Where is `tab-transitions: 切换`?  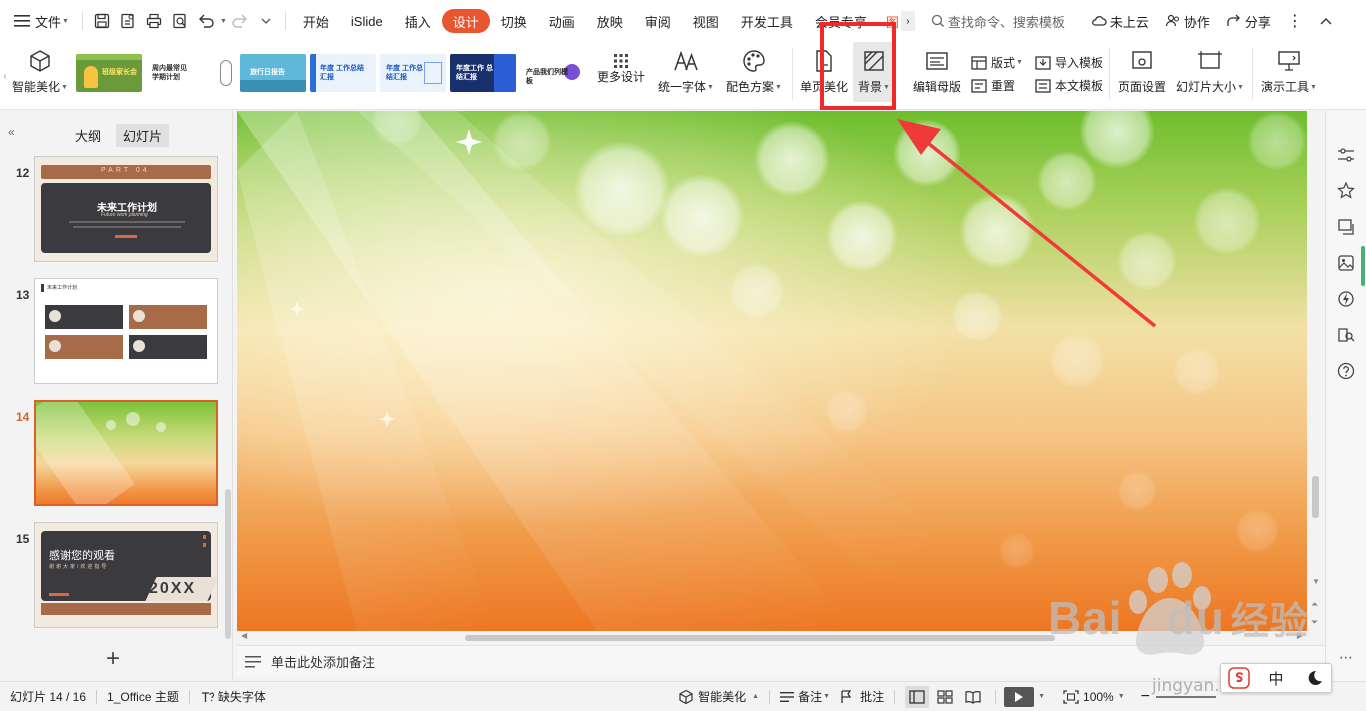 tab-transitions: 切换 is located at coordinates (514, 21).